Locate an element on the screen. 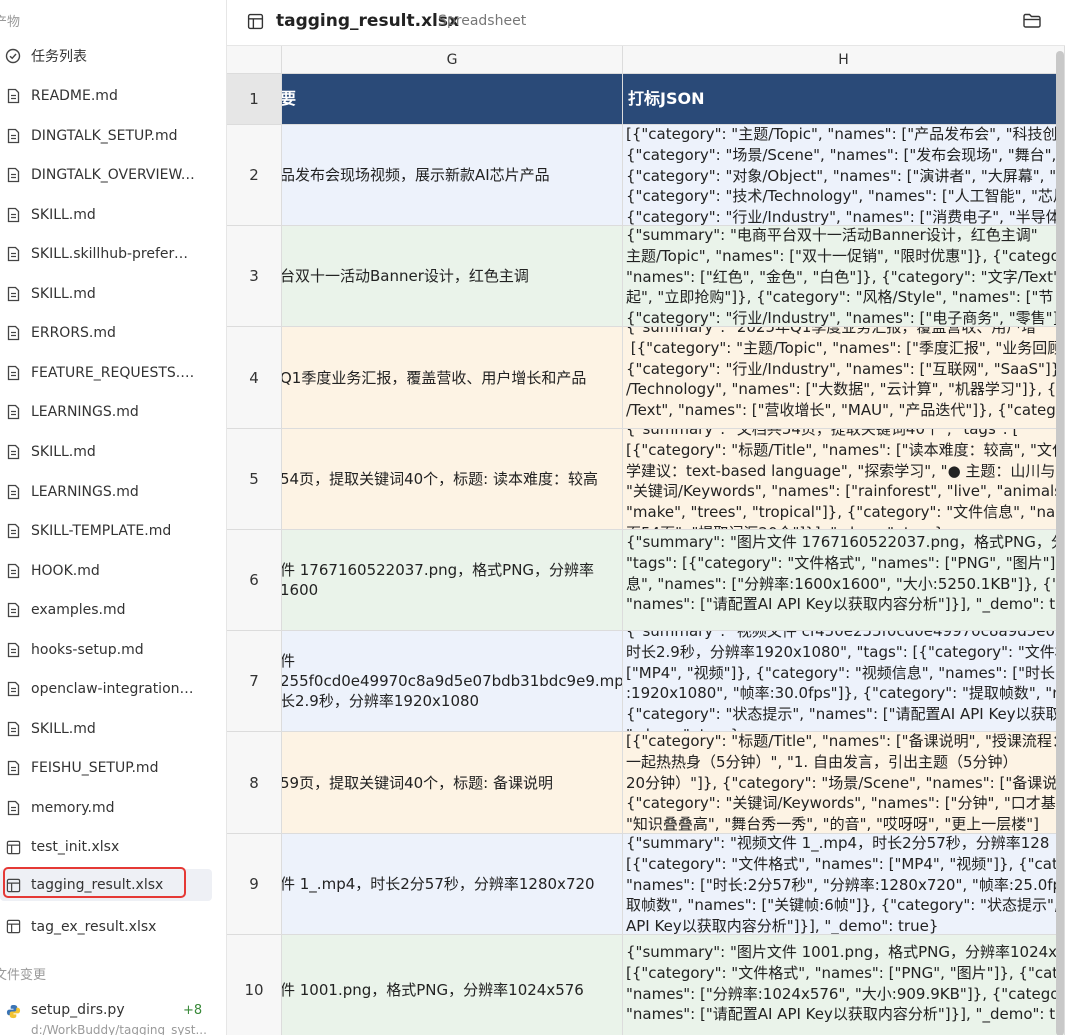  sidebar-file-item: FEISHU_SETUP.md is located at coordinates (106, 768).